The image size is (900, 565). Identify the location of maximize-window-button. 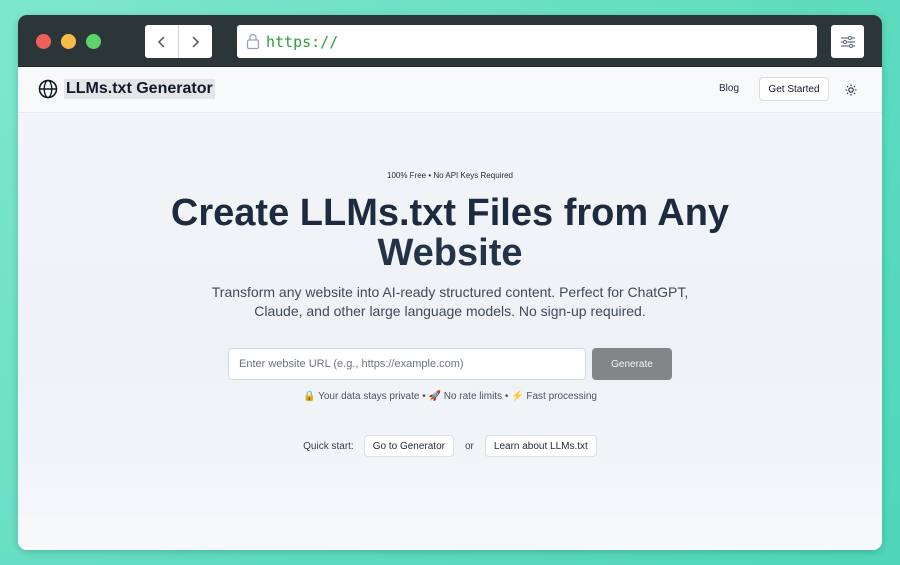
(93, 41).